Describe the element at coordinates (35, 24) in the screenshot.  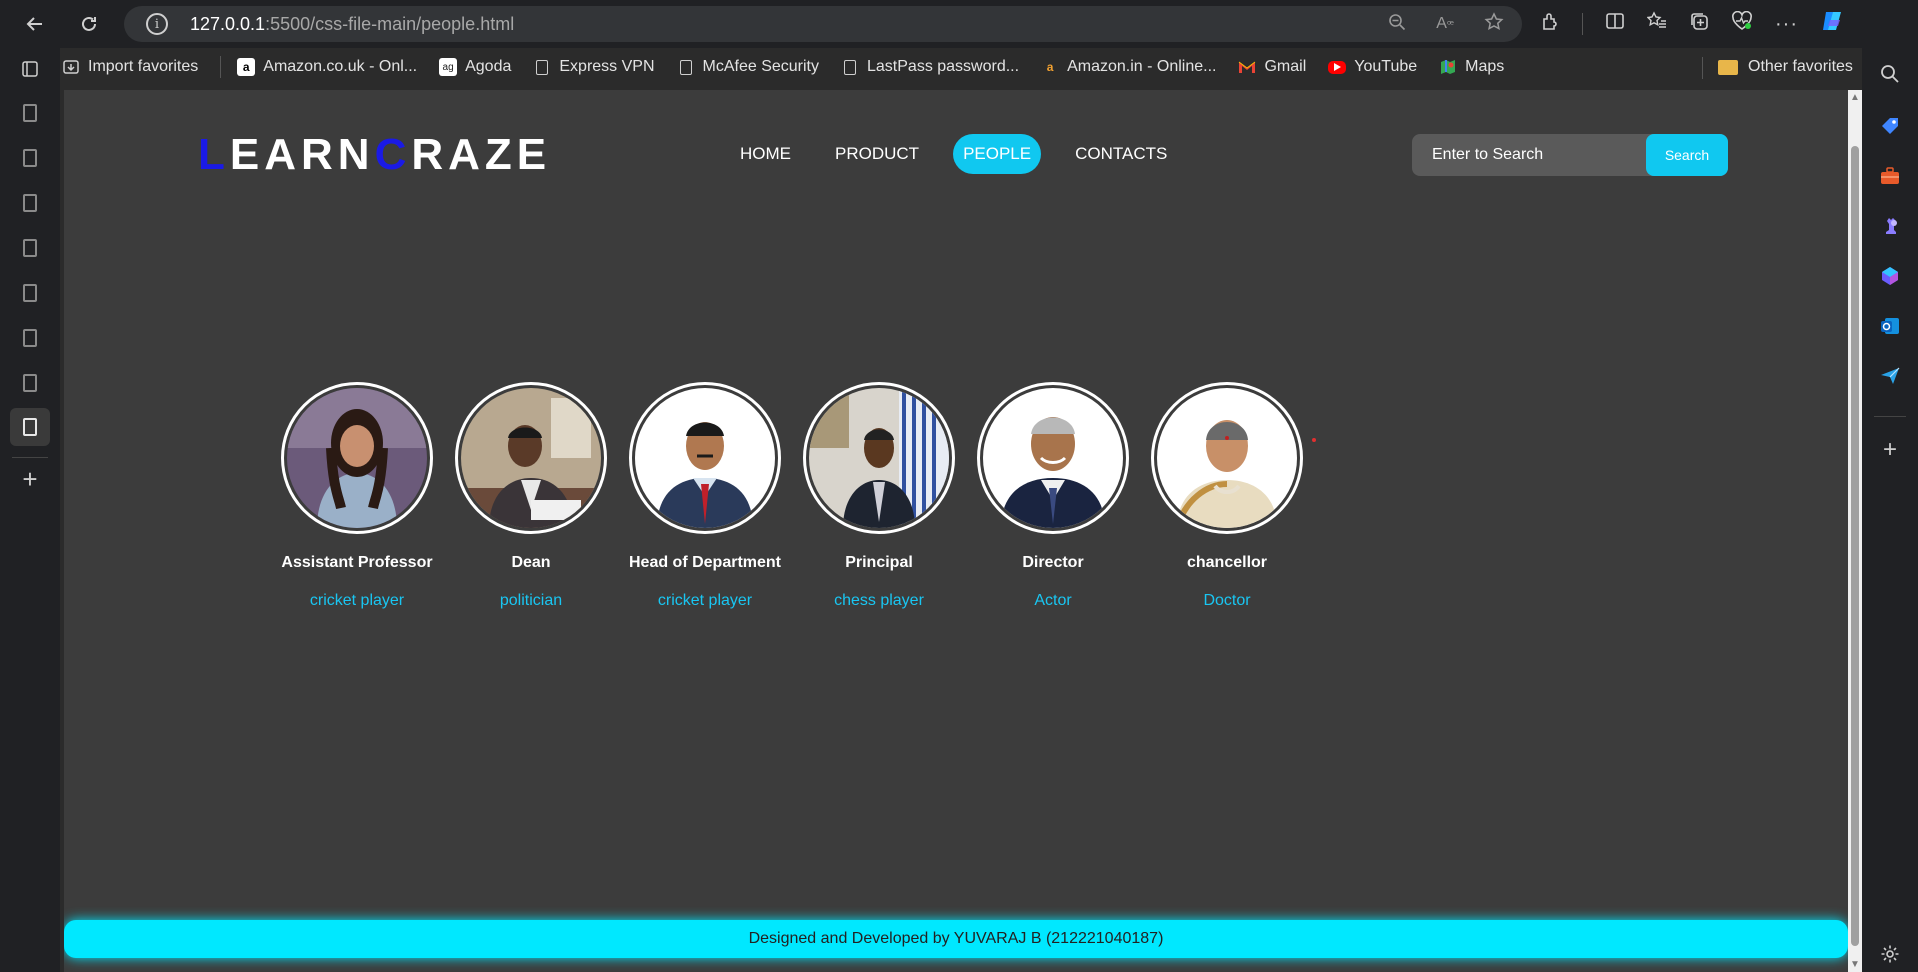
I see `back-icon` at that location.